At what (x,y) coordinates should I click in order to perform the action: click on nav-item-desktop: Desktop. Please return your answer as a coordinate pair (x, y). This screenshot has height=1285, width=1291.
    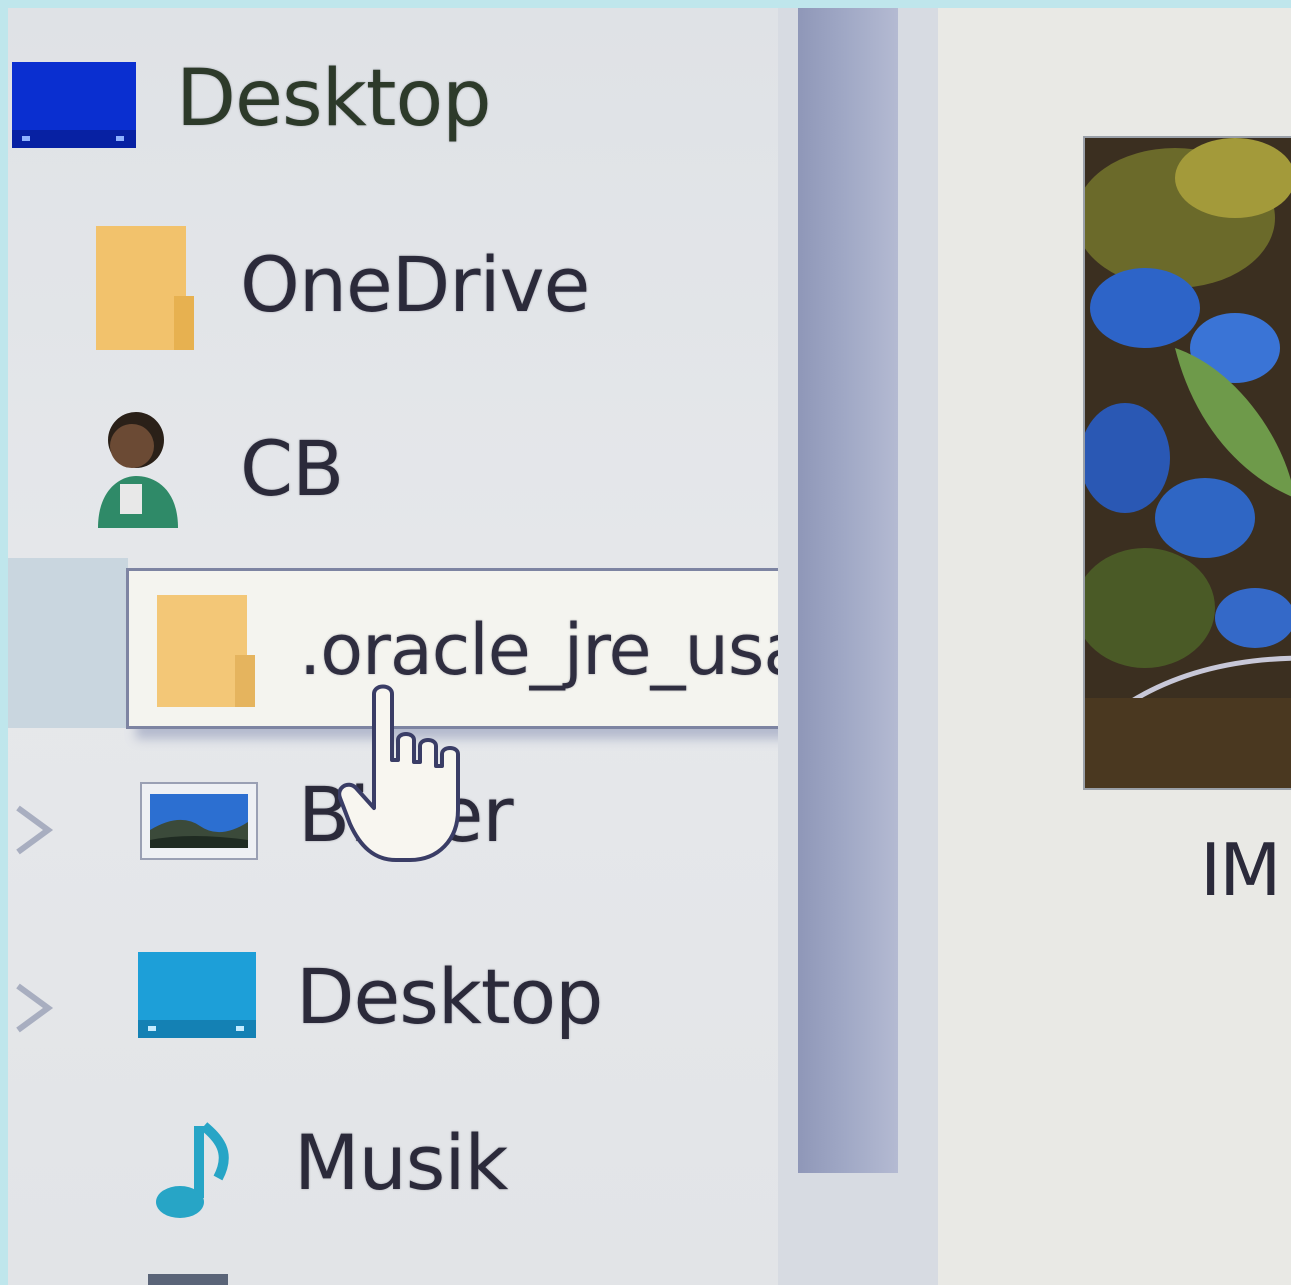
    Looking at the image, I should click on (398, 998).